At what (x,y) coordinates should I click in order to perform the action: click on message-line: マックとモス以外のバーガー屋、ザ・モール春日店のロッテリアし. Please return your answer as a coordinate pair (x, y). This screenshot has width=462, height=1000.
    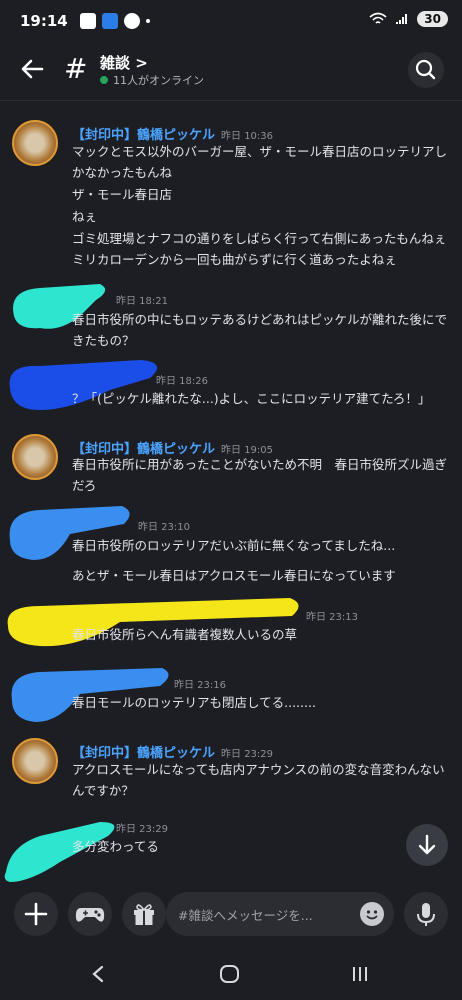
    Looking at the image, I should click on (260, 151).